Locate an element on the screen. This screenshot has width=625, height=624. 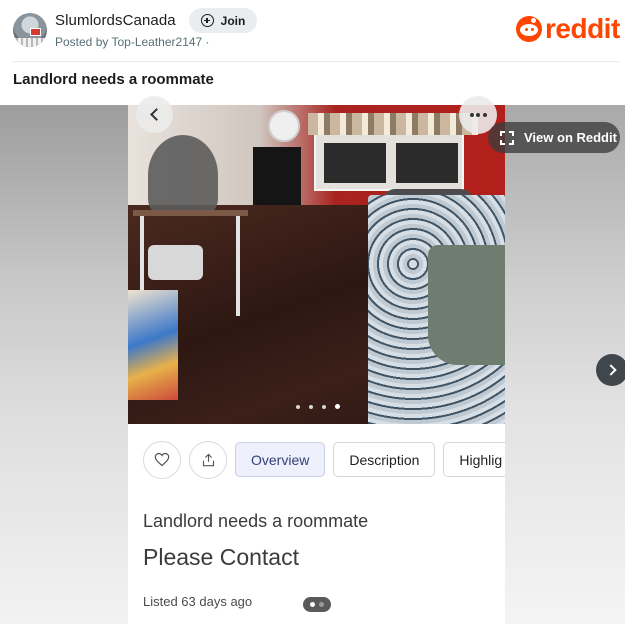
fan-graphic is located at coordinates (284, 126).